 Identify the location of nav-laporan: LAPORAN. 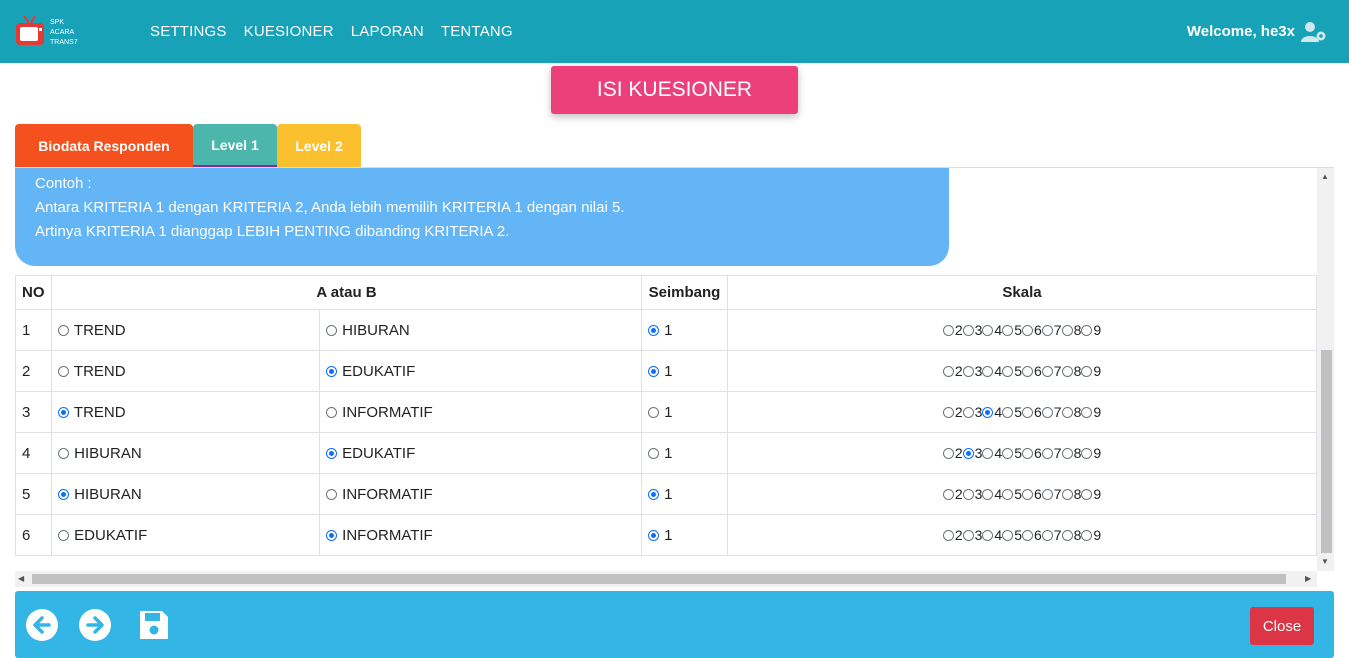
(387, 31).